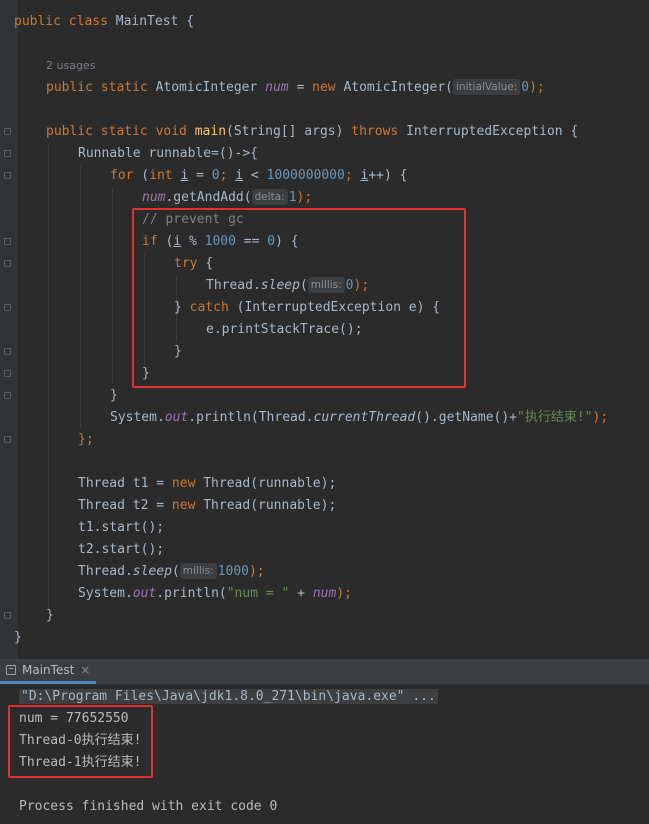 The height and width of the screenshot is (824, 649). Describe the element at coordinates (200, 175) in the screenshot. I see `punct: =` at that location.